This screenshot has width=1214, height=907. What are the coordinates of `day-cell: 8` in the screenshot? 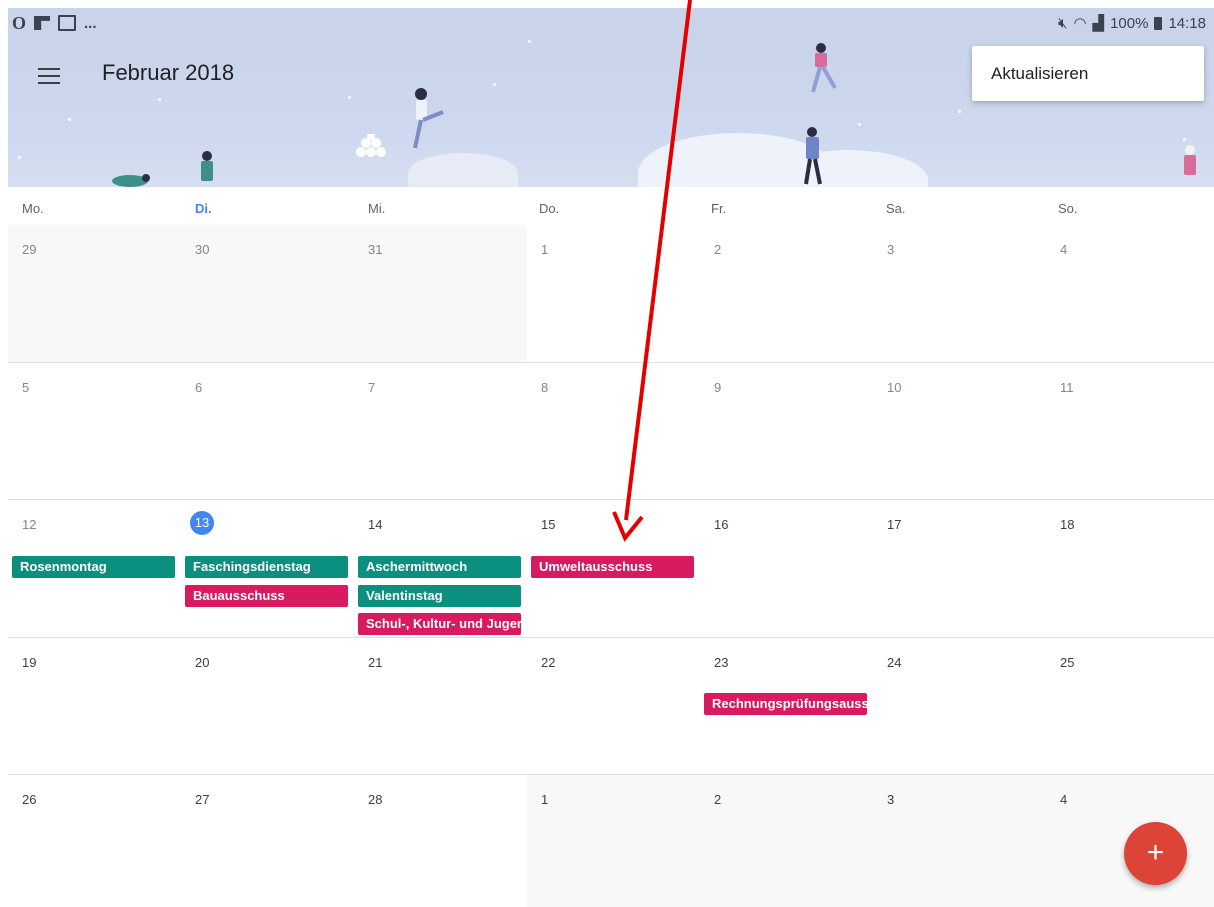 It's located at (613, 431).